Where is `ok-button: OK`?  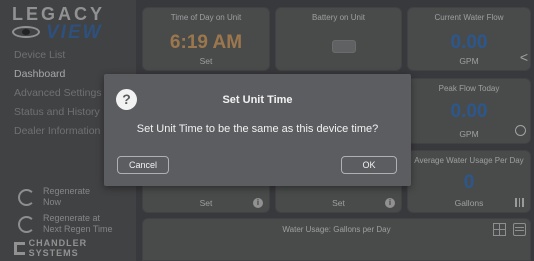
ok-button: OK is located at coordinates (369, 165).